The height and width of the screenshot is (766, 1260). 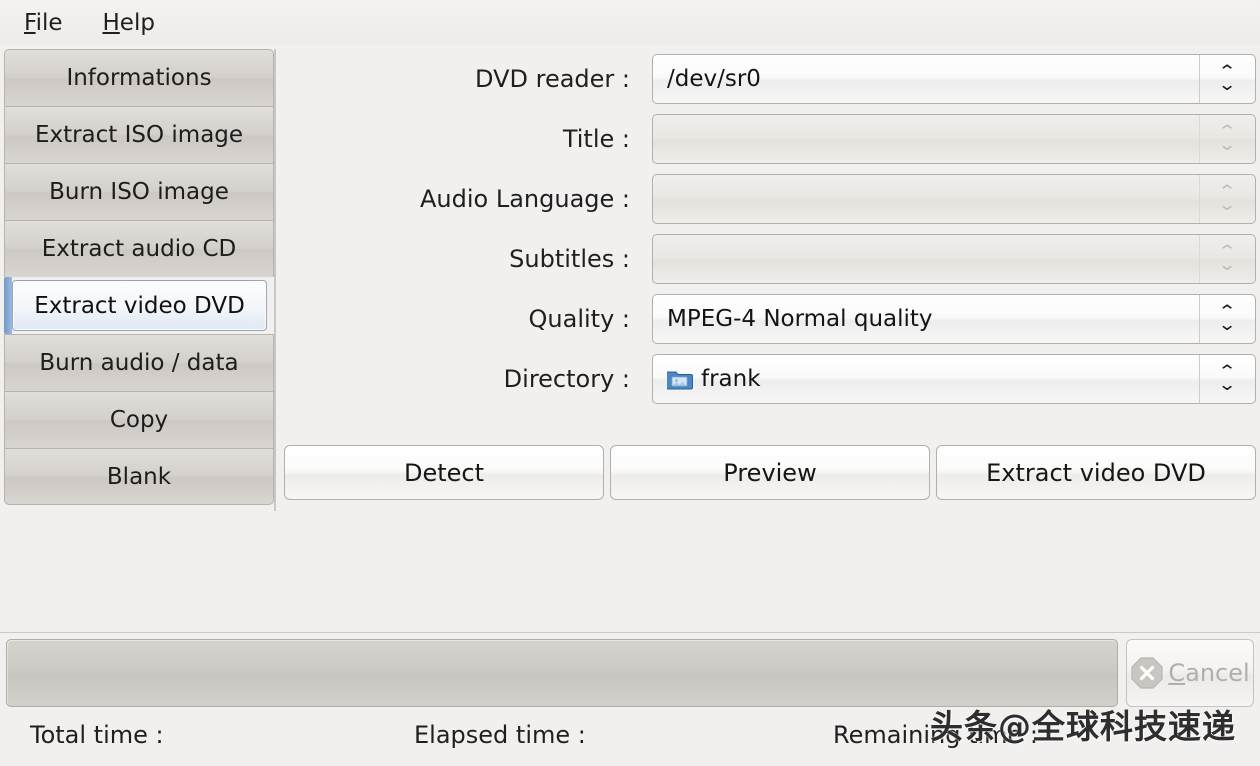 What do you see at coordinates (49, 22) in the screenshot?
I see `menu-file-rest: ile` at bounding box center [49, 22].